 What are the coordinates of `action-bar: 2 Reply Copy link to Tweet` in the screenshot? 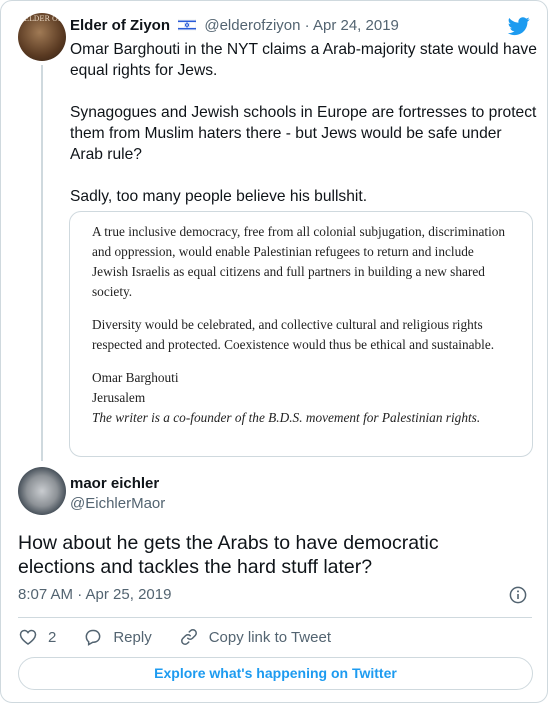 It's located at (188, 637).